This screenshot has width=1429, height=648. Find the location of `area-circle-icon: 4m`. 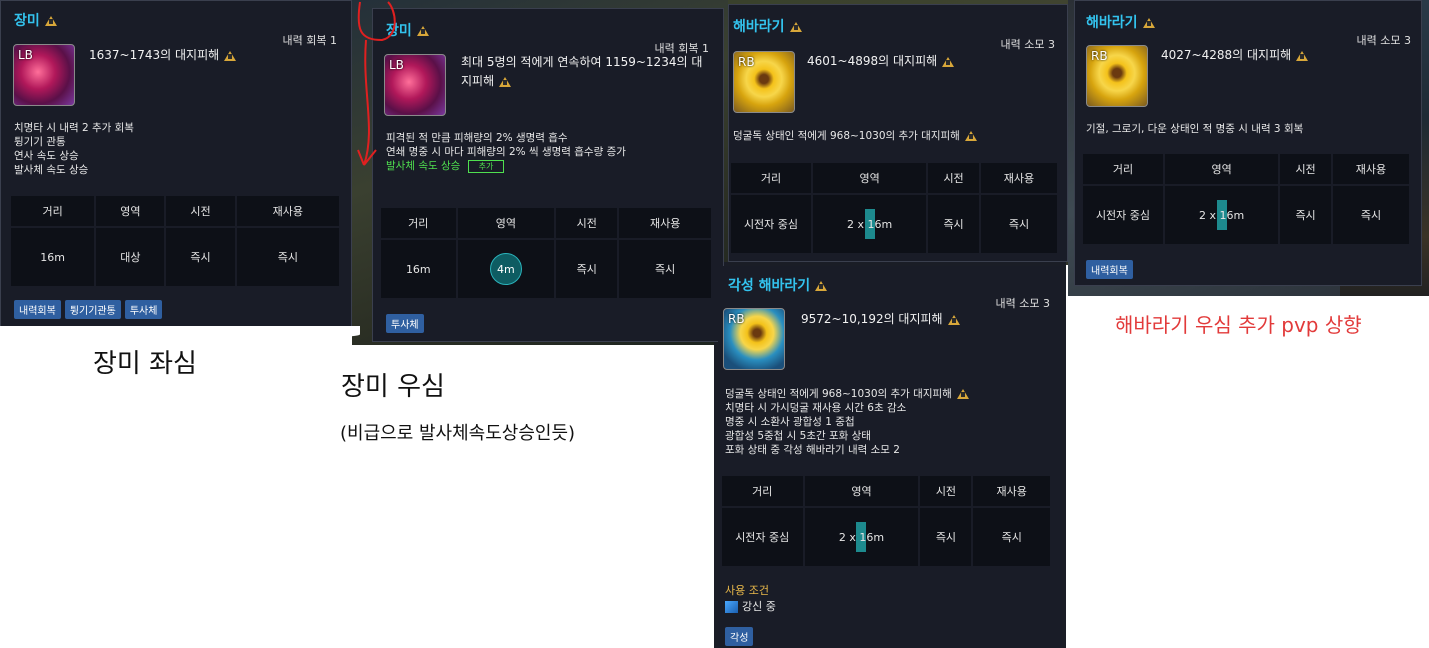

area-circle-icon: 4m is located at coordinates (505, 269).